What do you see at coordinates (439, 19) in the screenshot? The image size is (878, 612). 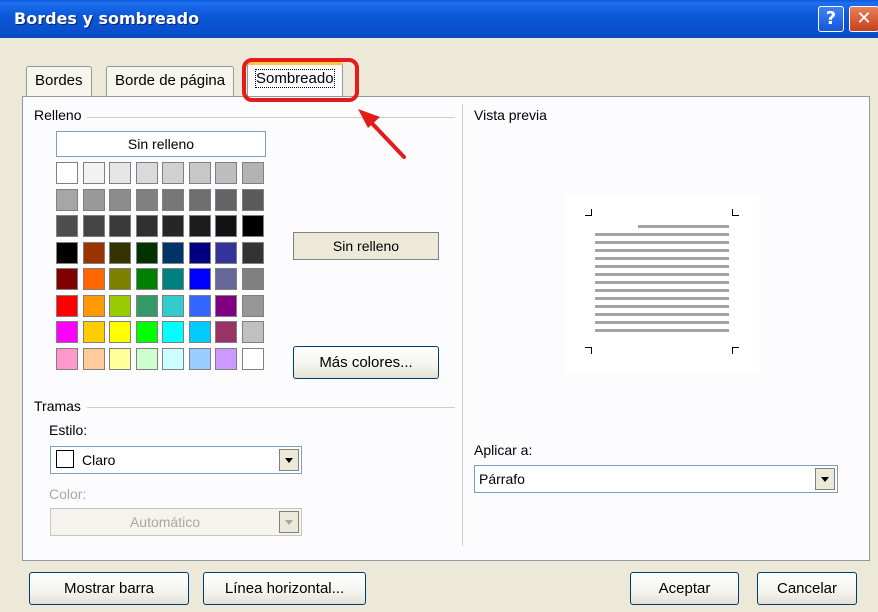 I see `title-bar: Bordes y sombreado ? ✕` at bounding box center [439, 19].